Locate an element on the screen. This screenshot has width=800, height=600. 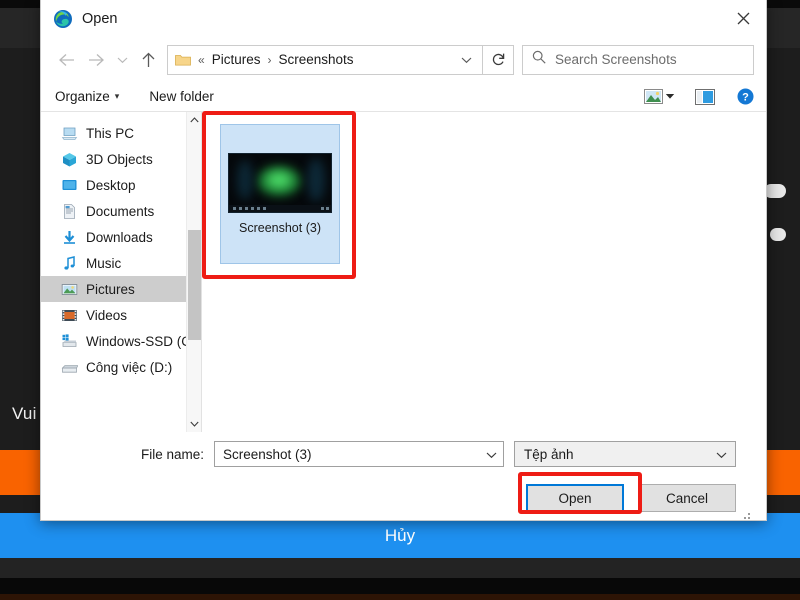
sidebar-label: Documents is located at coordinates (120, 211).